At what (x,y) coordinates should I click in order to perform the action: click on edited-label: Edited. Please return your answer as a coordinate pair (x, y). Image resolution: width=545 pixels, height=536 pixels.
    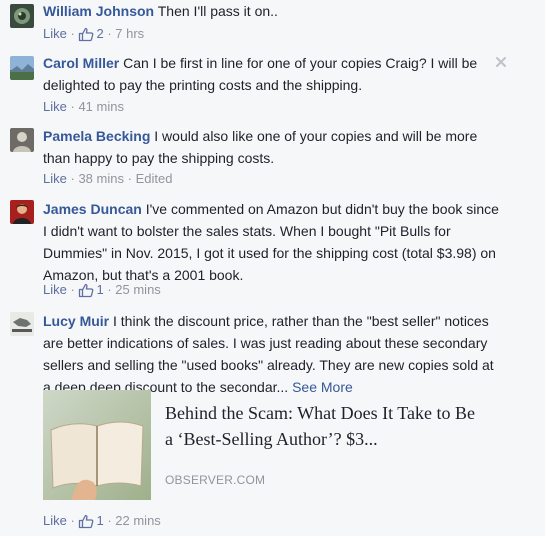
    Looking at the image, I should click on (154, 178).